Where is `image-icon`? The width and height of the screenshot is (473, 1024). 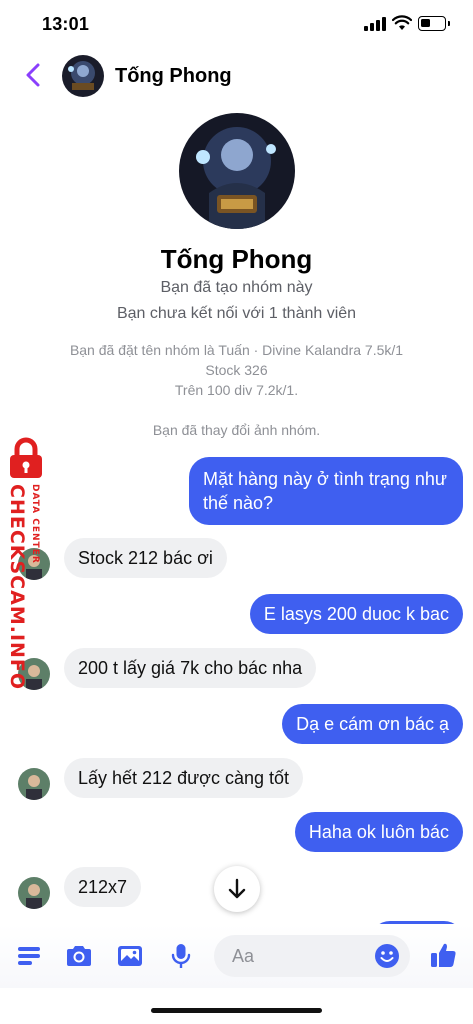 image-icon is located at coordinates (130, 956).